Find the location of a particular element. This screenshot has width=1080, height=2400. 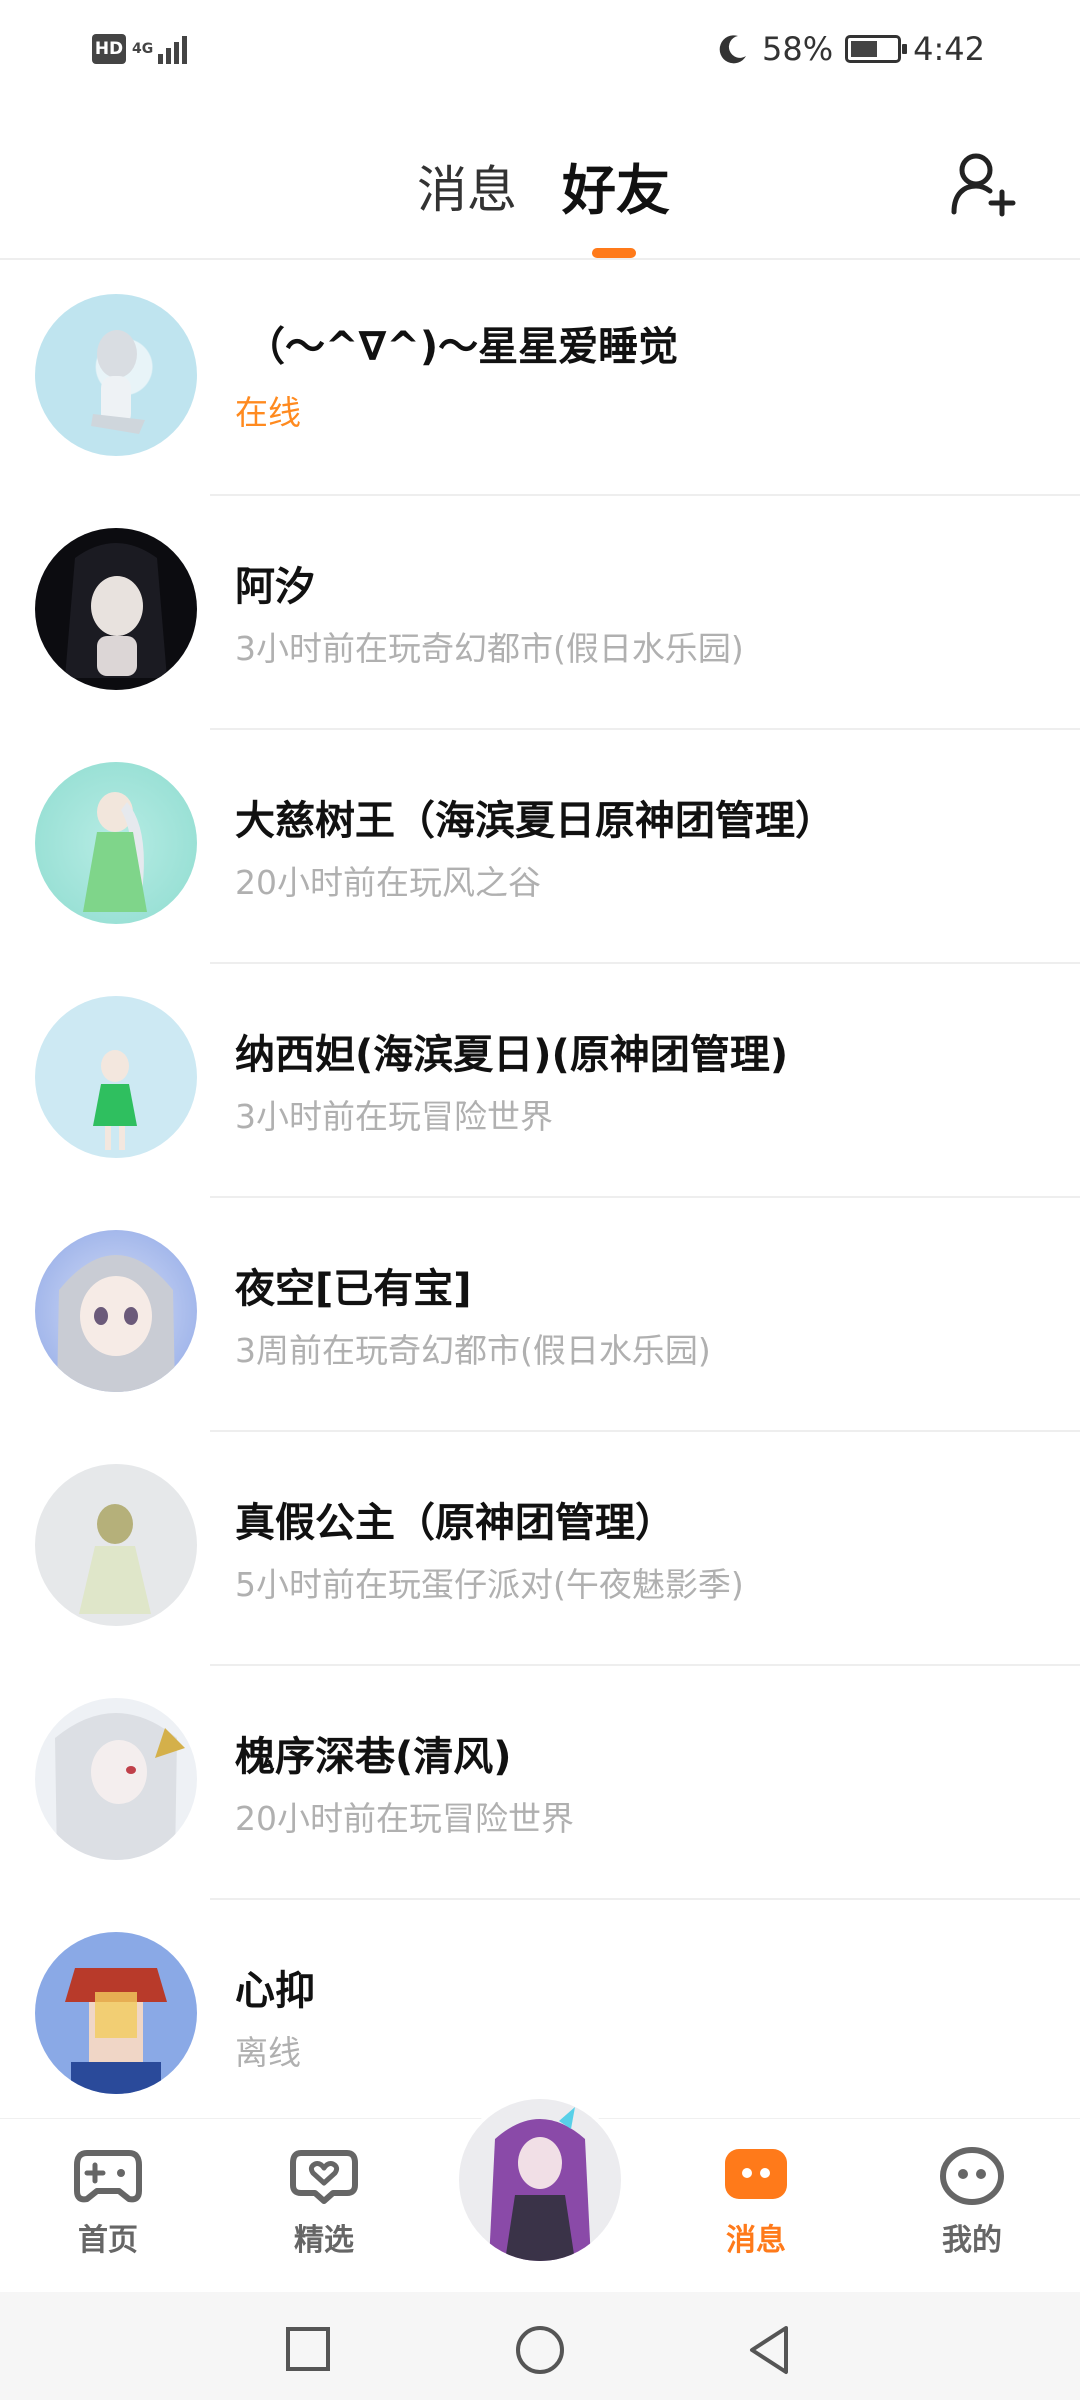

nav-mine: 我的 is located at coordinates (972, 2203).